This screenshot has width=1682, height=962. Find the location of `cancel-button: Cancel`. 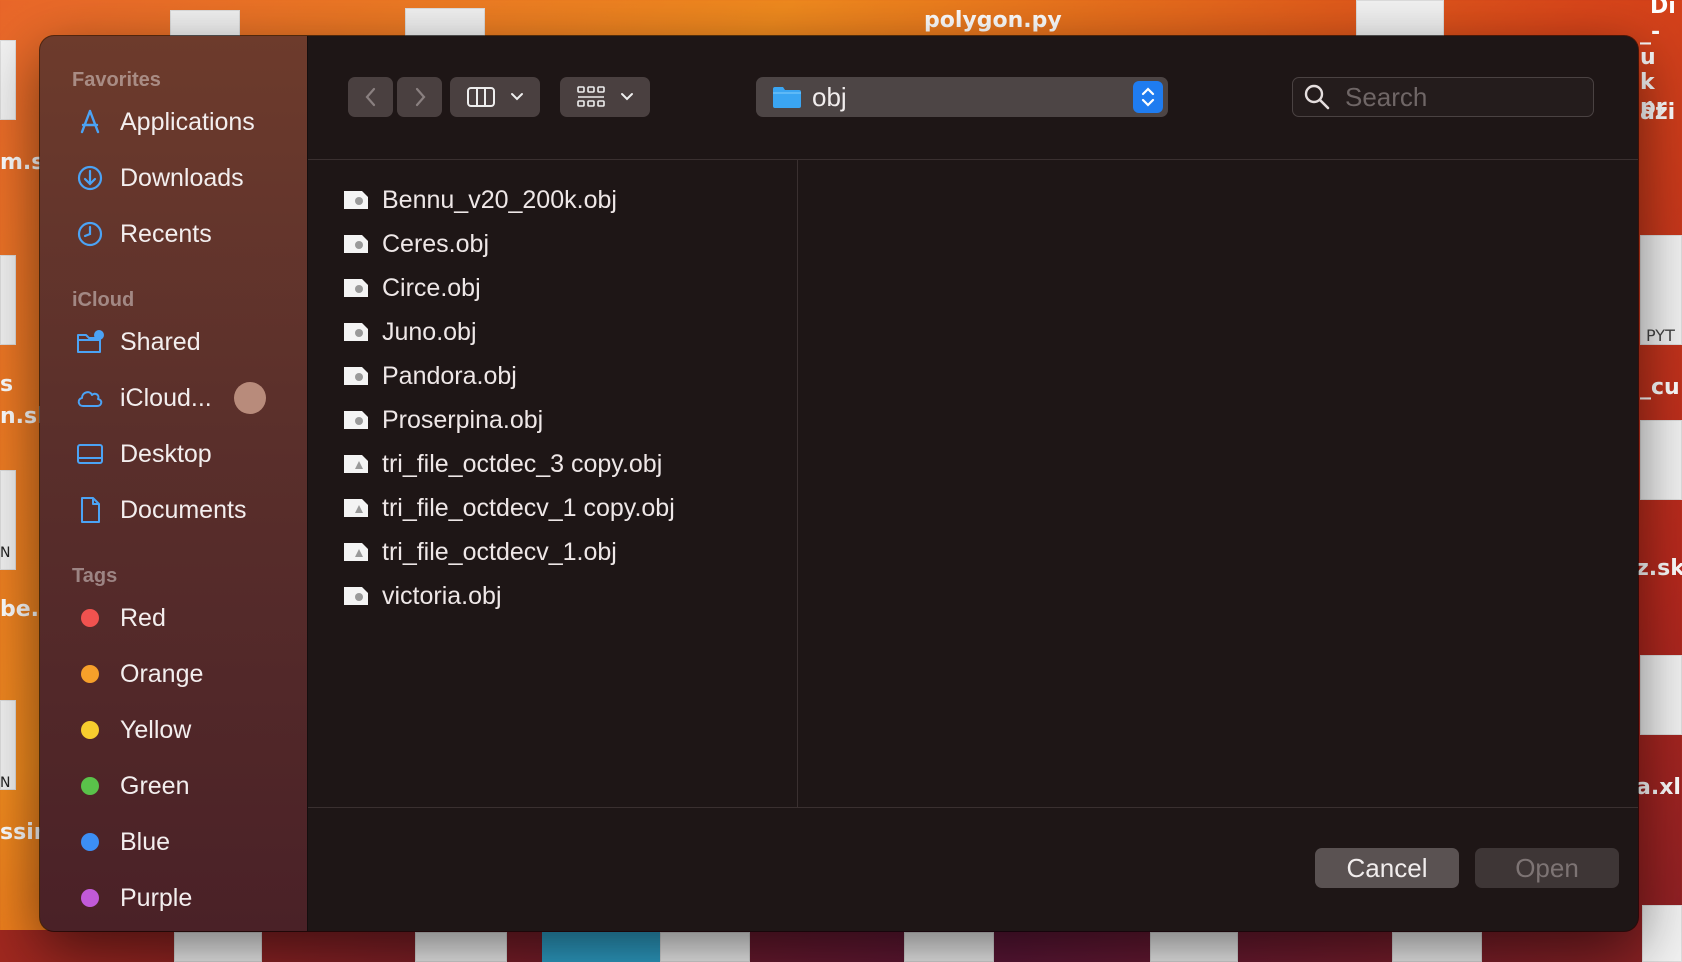

cancel-button: Cancel is located at coordinates (1387, 868).